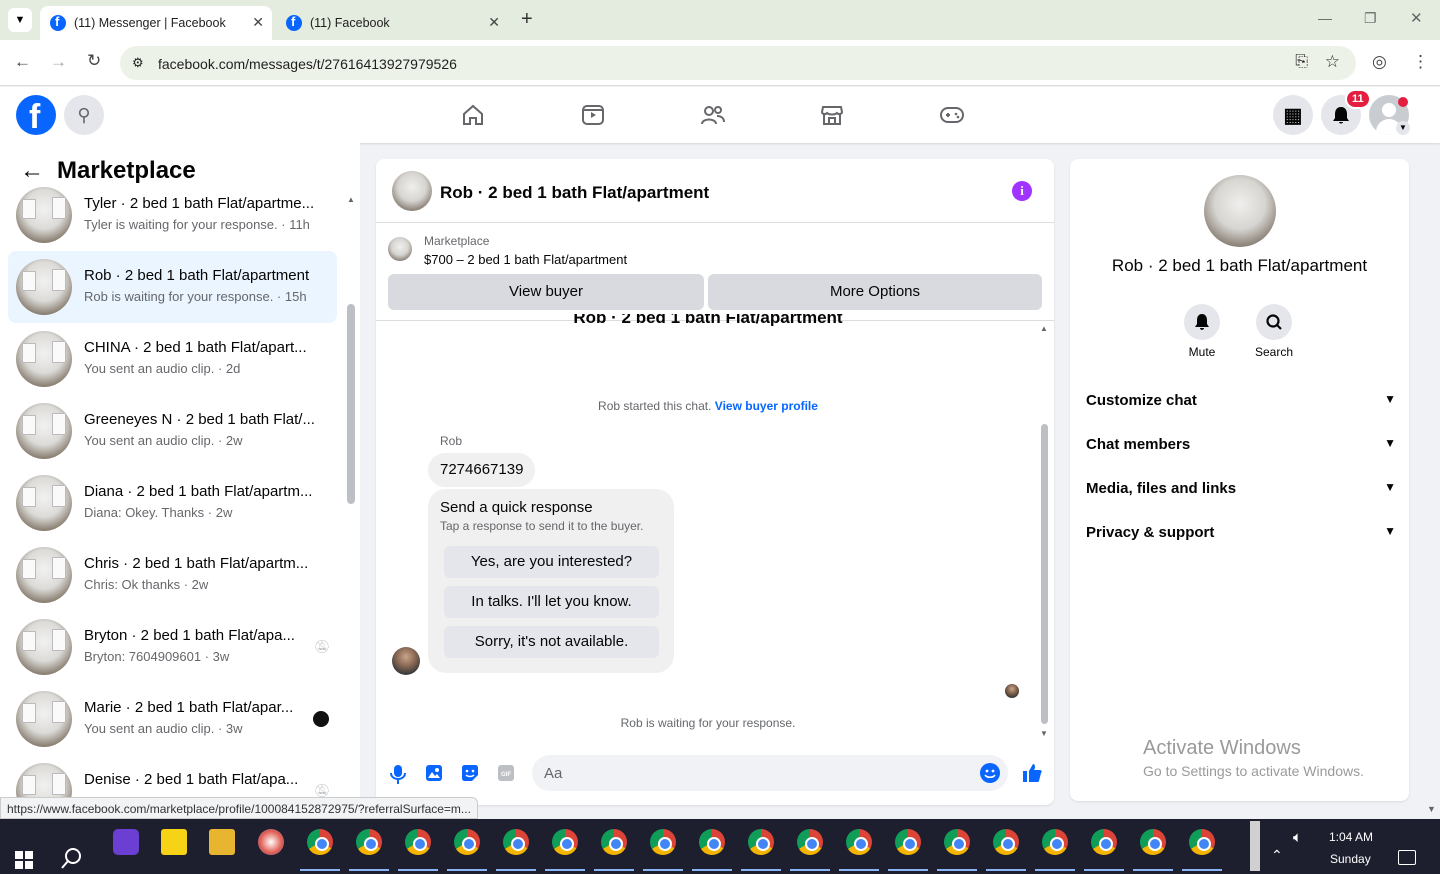 This screenshot has width=1440, height=874. Describe the element at coordinates (1044, 574) in the screenshot. I see `chat-scrollbar` at that location.